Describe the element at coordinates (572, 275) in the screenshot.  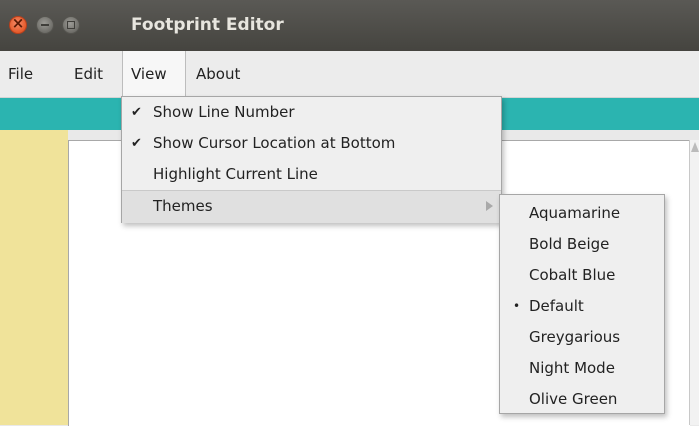
I see `theme-label: Cobalt Blue` at that location.